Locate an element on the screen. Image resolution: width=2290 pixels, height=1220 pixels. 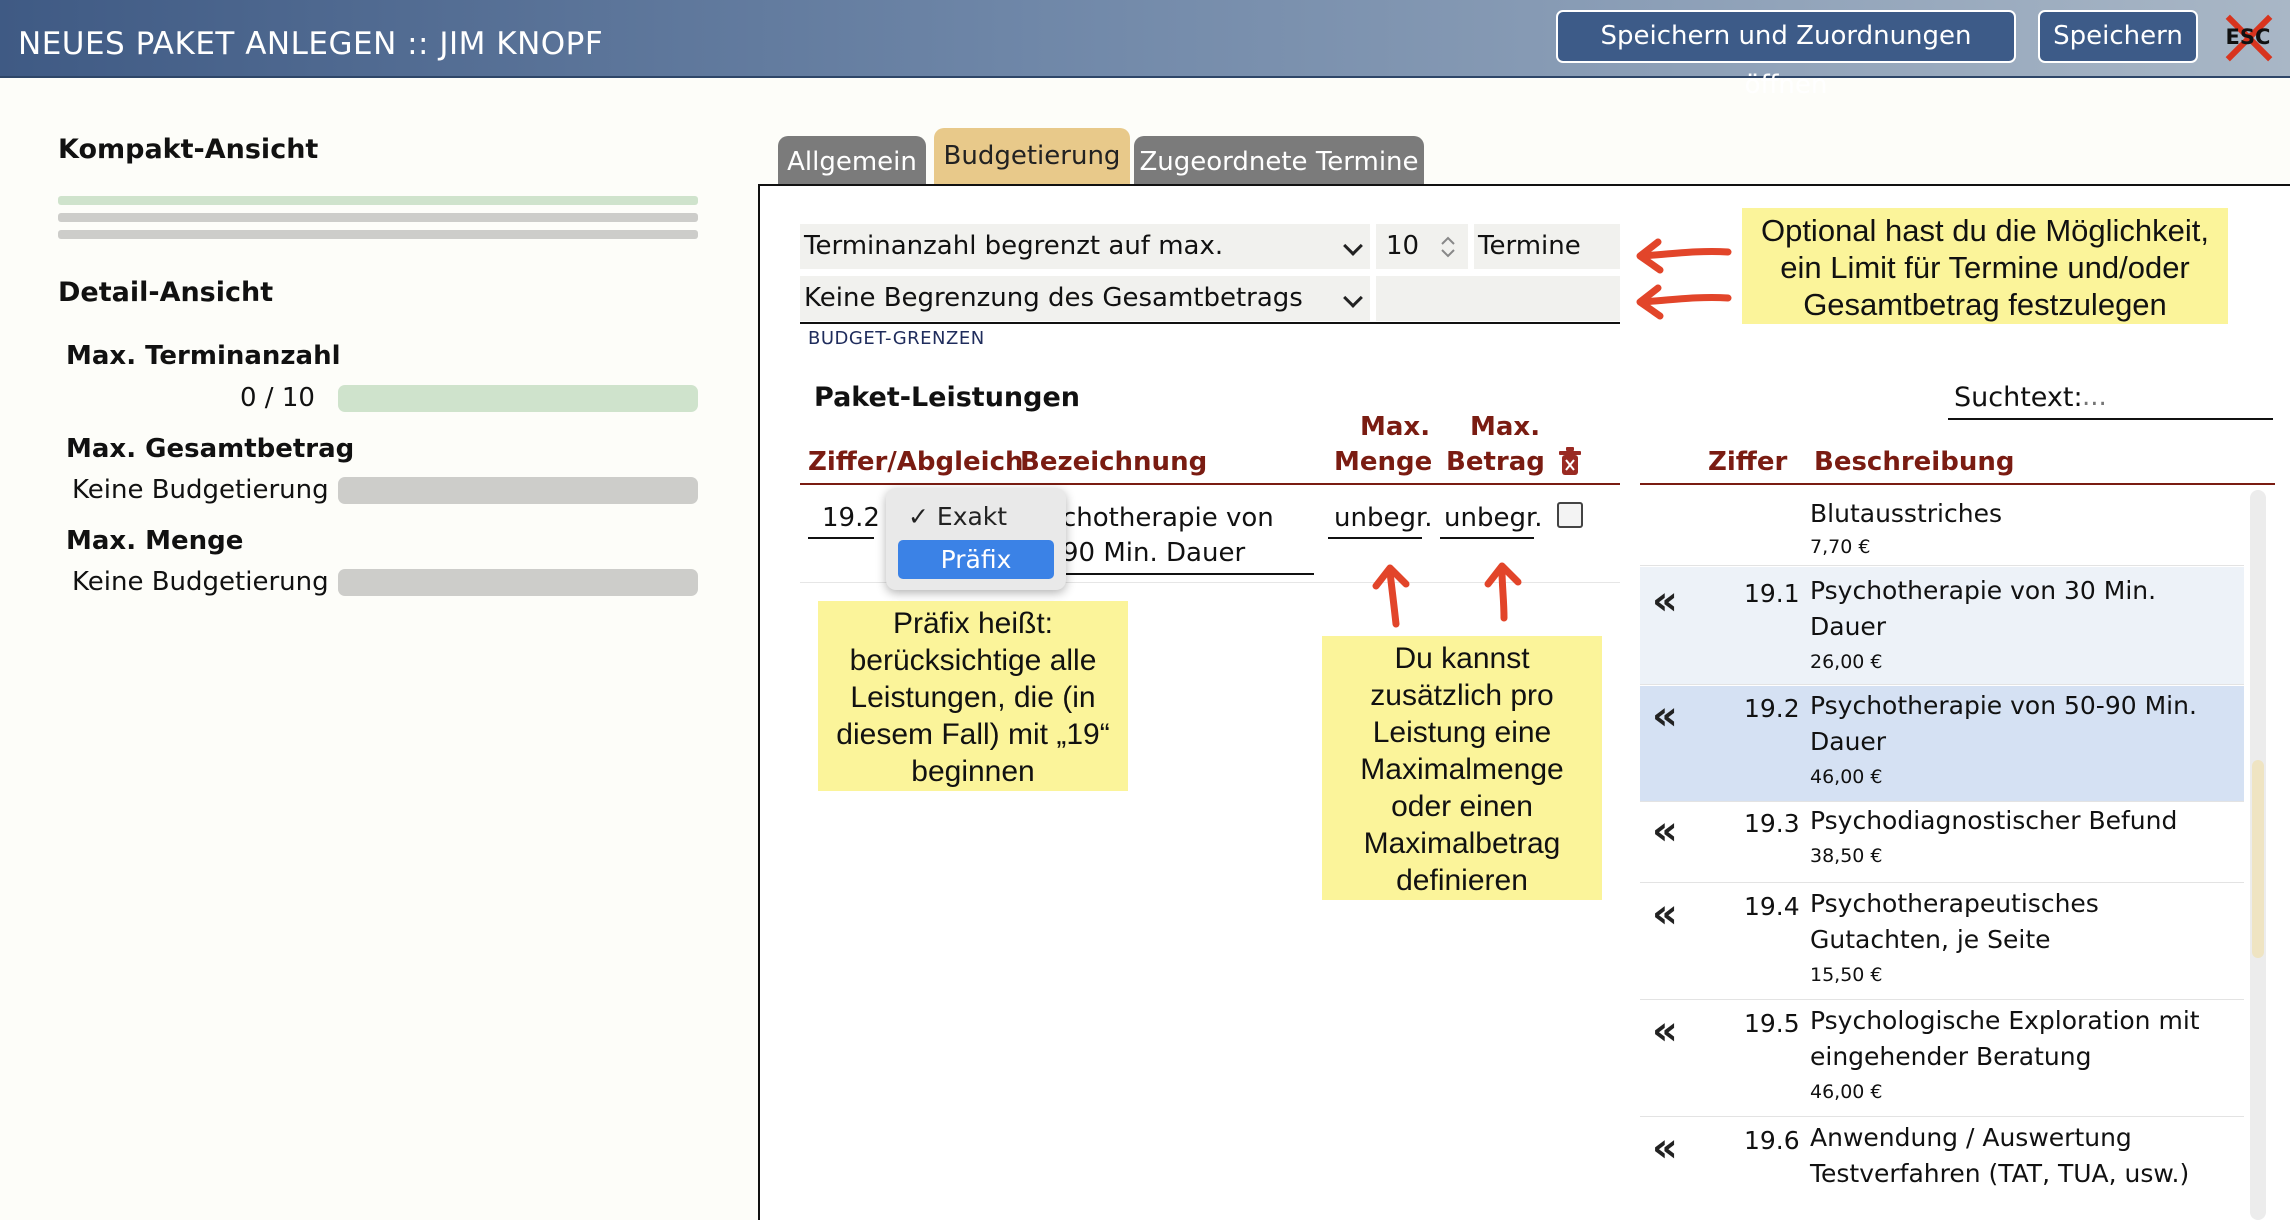
detail-view-title: Detail-Ansicht is located at coordinates (166, 292).